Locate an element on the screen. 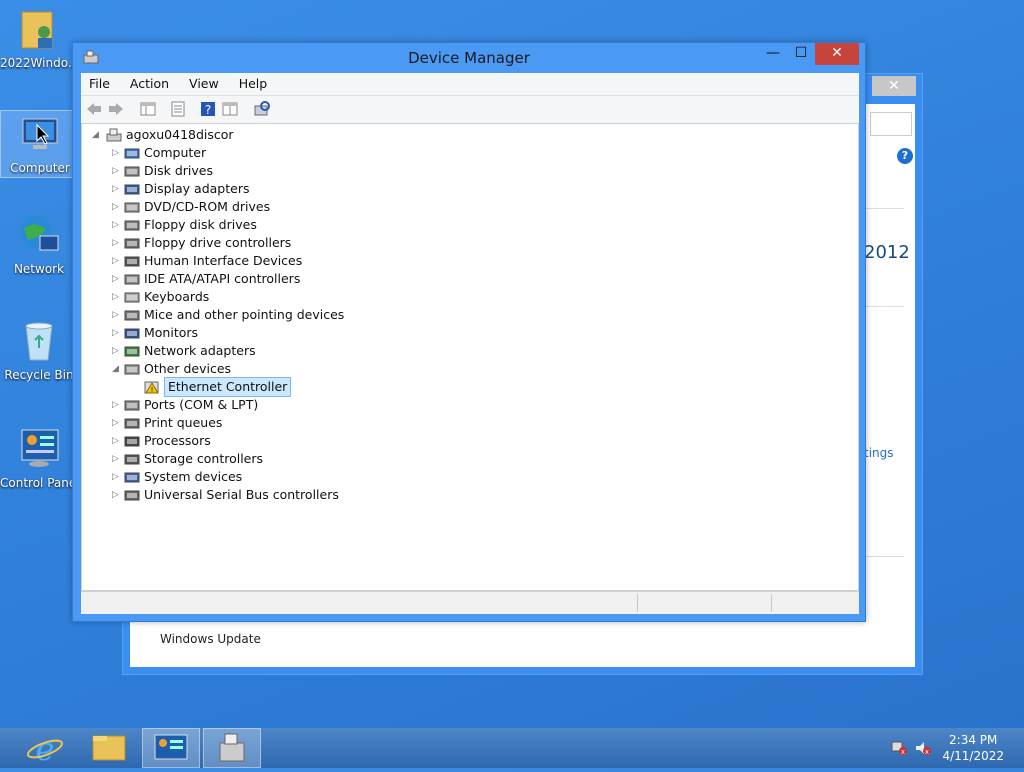 Image resolution: width=1024 pixels, height=772 pixels. tree-item-label: Ethernet Controller is located at coordinates (228, 387).